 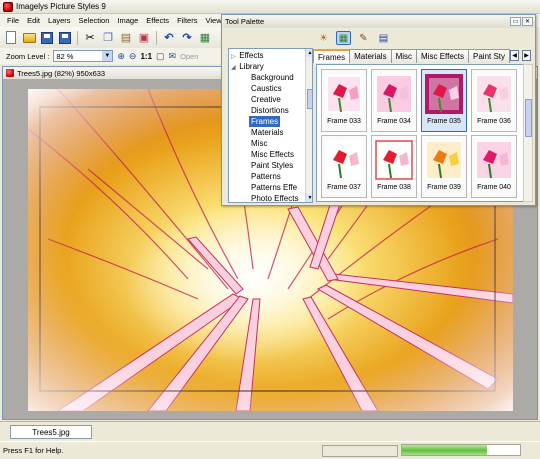 What do you see at coordinates (173, 56) in the screenshot?
I see `mail-icon: ✉` at bounding box center [173, 56].